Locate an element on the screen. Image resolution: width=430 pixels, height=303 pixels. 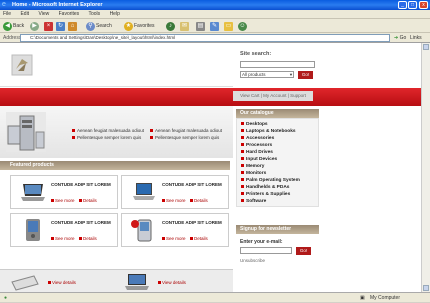
newsletter-go-button: Go! is located at coordinates (303, 251).